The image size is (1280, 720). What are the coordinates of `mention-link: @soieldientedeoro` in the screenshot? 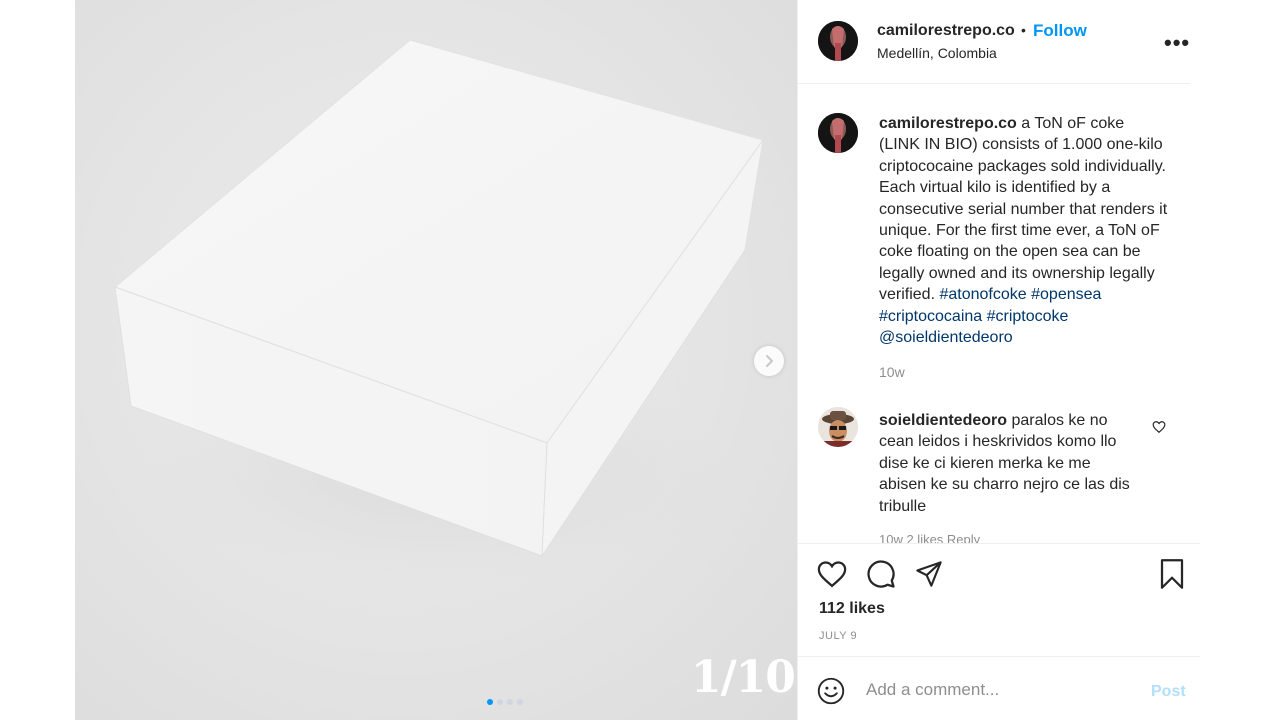 It's located at (946, 337).